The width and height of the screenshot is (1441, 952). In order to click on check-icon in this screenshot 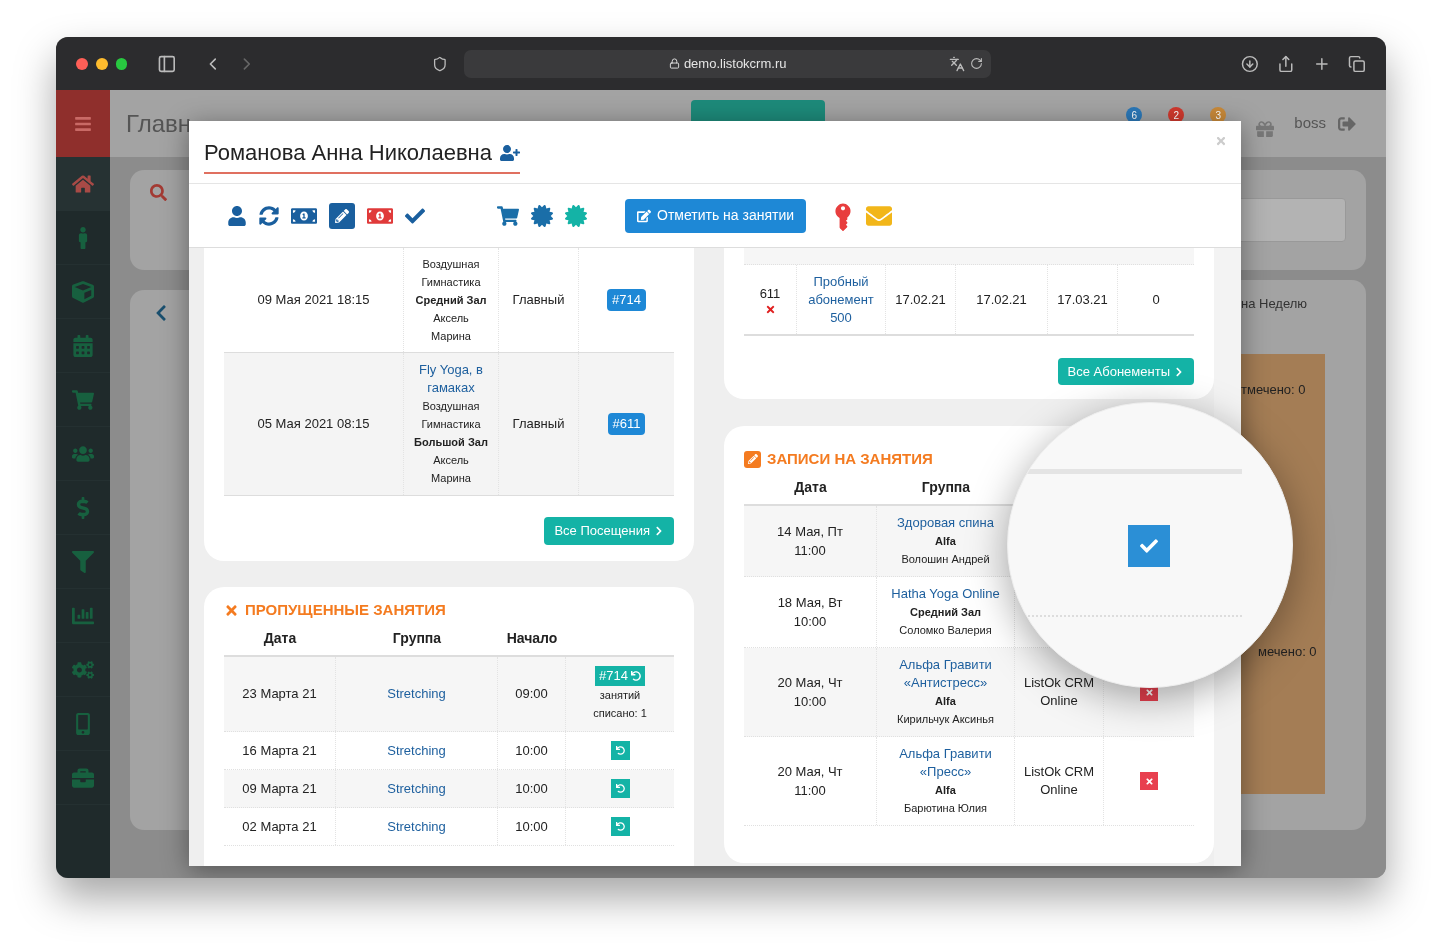, I will do `click(1149, 546)`.